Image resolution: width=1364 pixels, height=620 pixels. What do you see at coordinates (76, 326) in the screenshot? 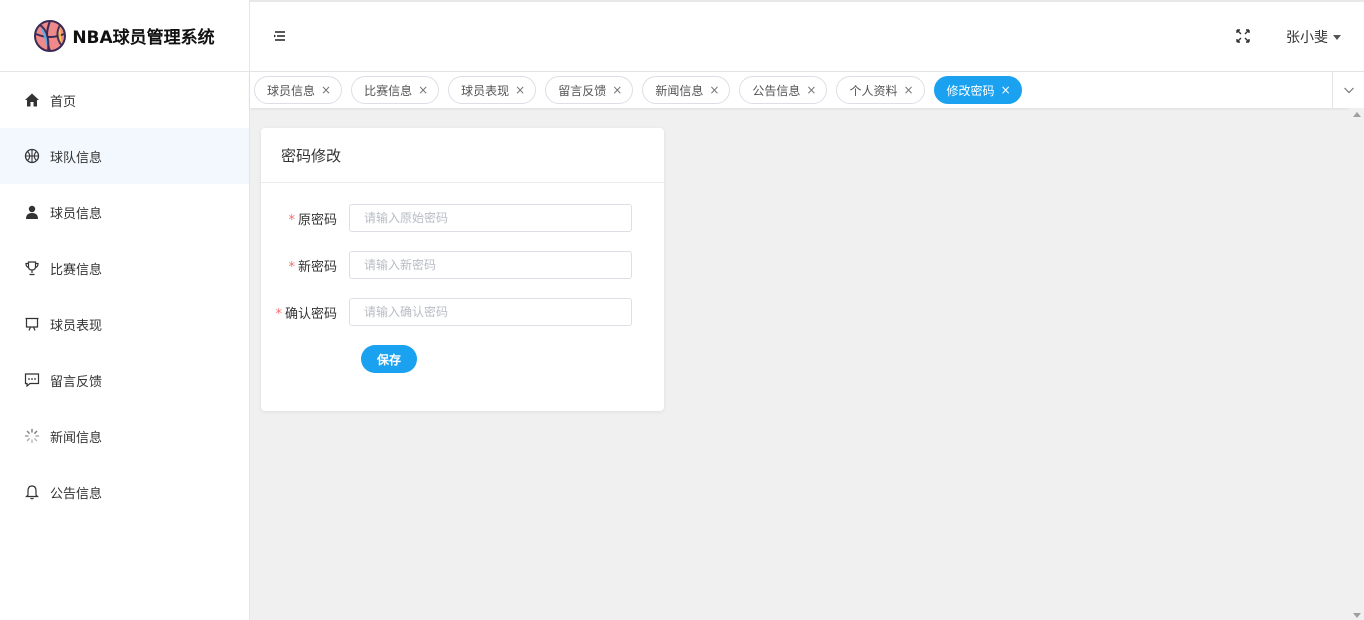
I see `sidebar-item-label: 球员表现` at bounding box center [76, 326].